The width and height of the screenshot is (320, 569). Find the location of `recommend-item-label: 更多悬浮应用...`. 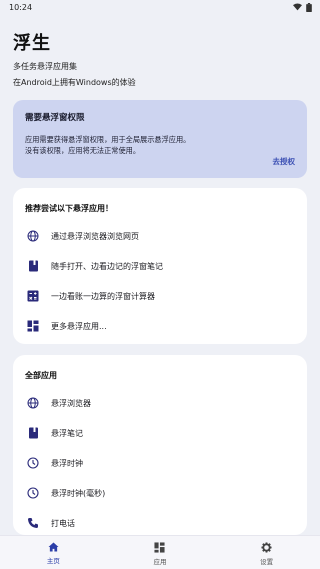

recommend-item-label: 更多悬浮应用... is located at coordinates (79, 326).